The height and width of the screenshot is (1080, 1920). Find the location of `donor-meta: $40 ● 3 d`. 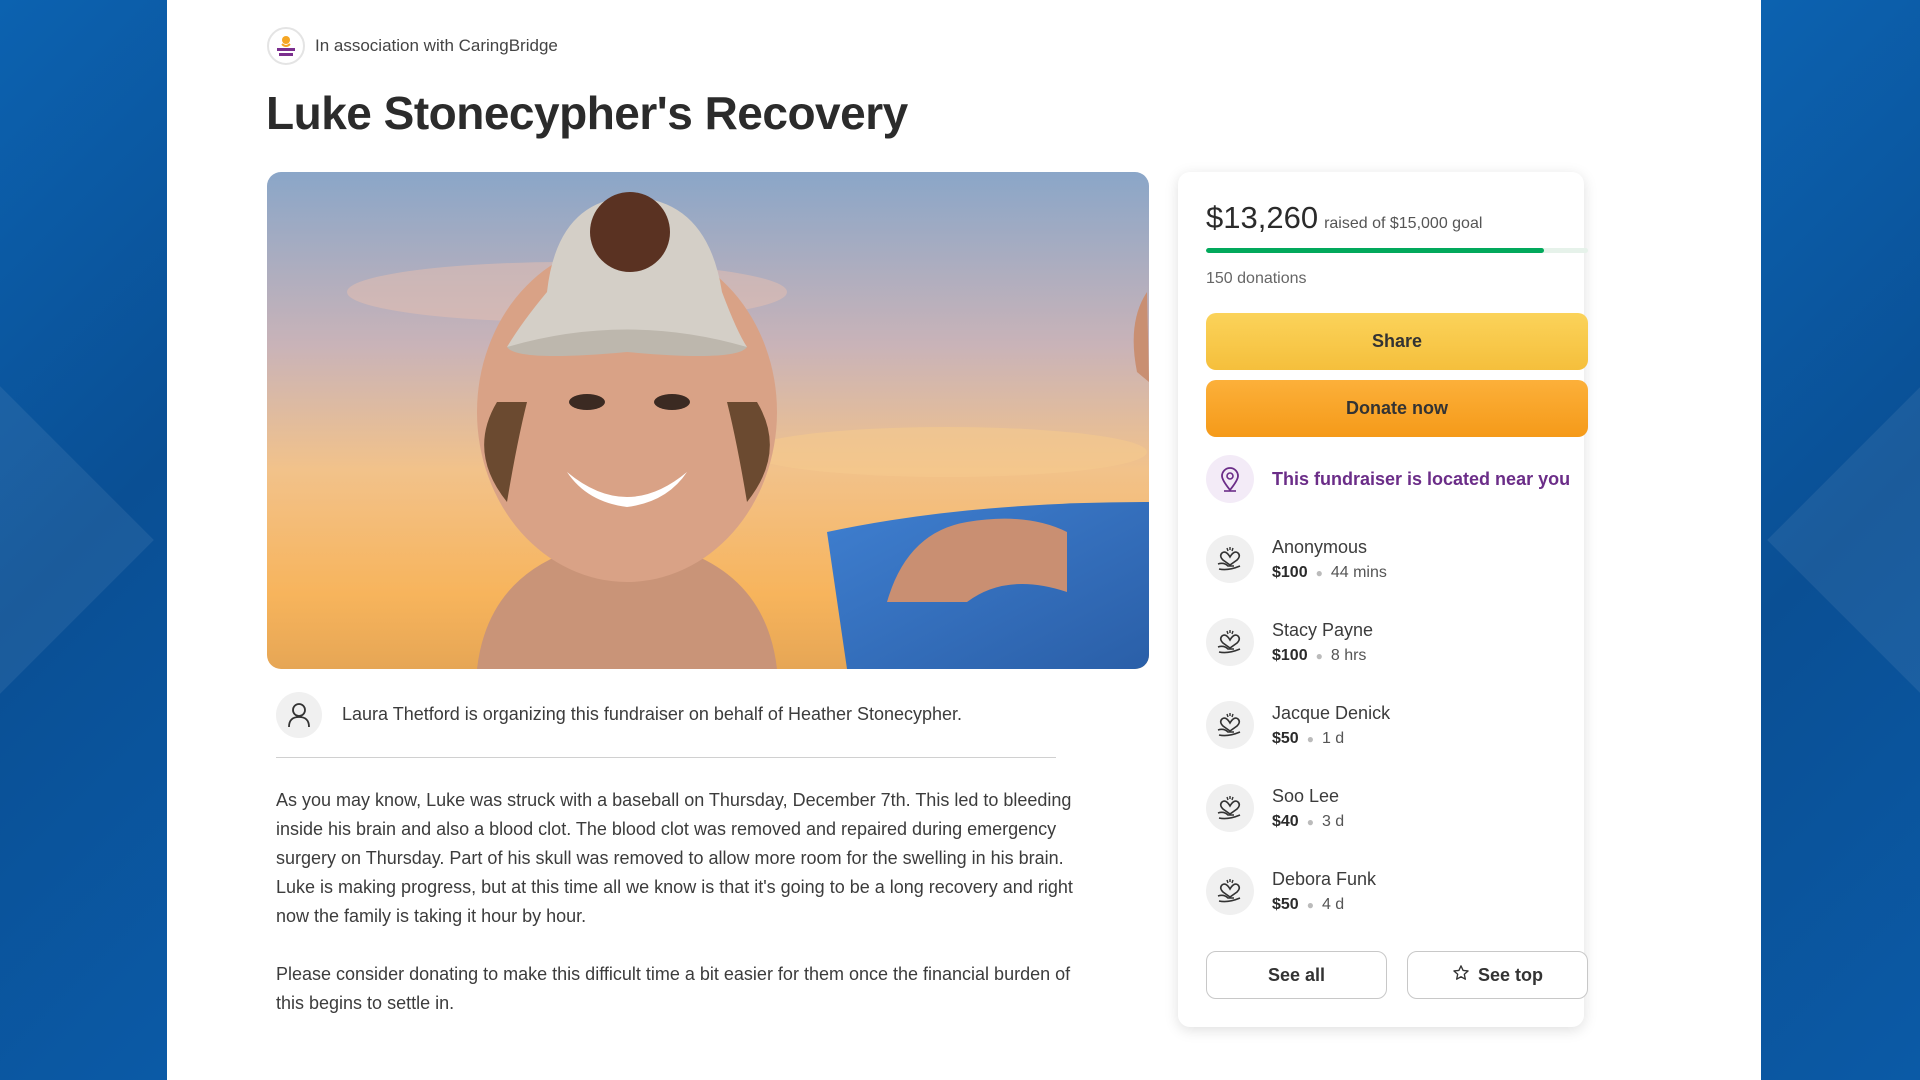

donor-meta: $40 ● 3 d is located at coordinates (1308, 822).